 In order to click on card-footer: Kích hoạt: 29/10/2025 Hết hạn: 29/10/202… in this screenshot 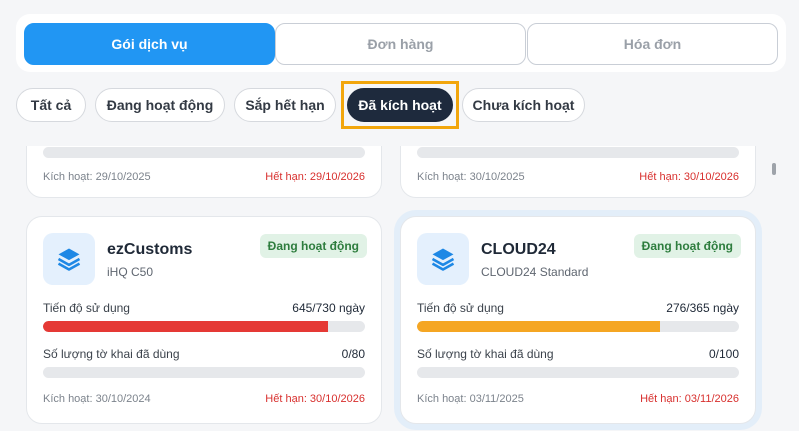, I will do `click(204, 177)`.